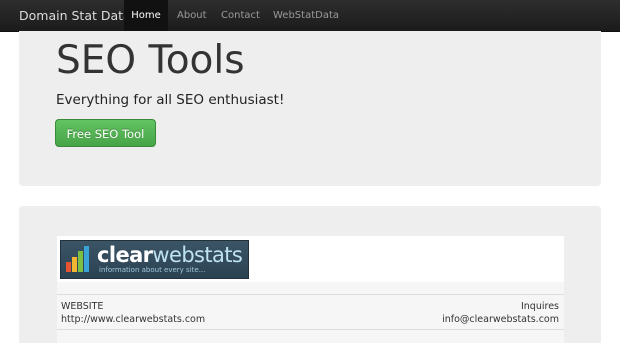 This screenshot has width=620, height=343. What do you see at coordinates (240, 15) in the screenshot?
I see `nav-item-contact: Contact` at bounding box center [240, 15].